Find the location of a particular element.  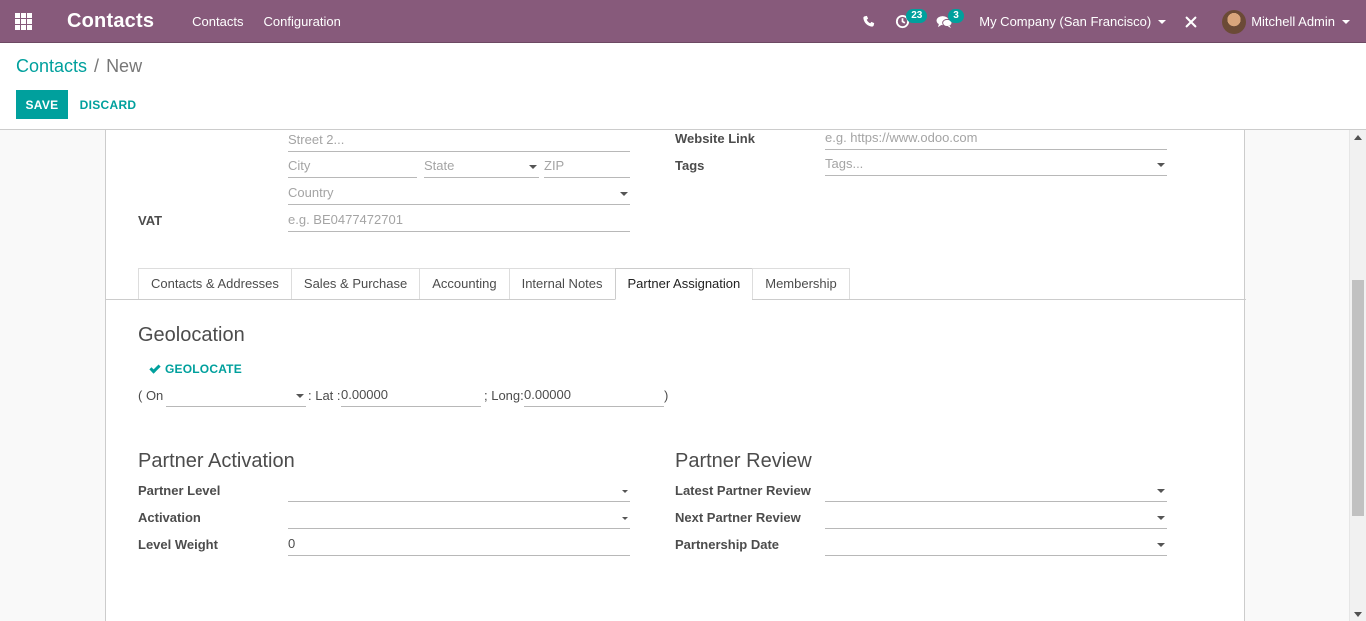

geo-on-prefix: ( On is located at coordinates (151, 395).